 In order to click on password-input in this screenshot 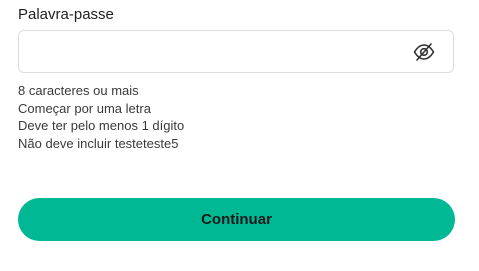, I will do `click(216, 51)`.